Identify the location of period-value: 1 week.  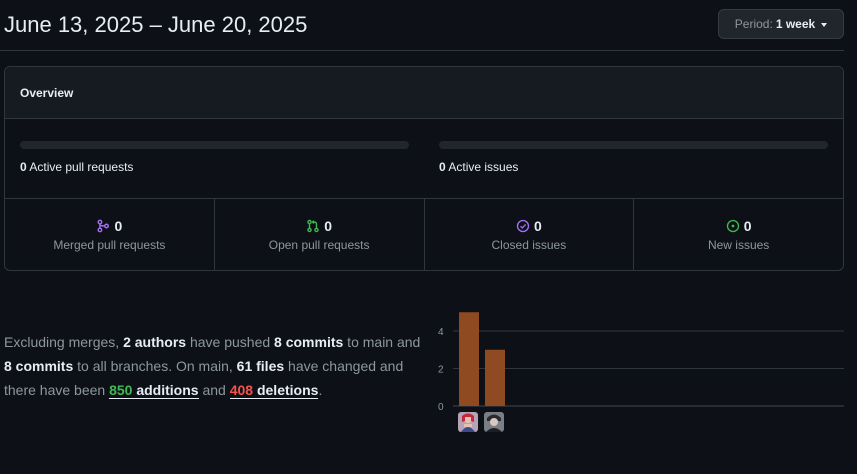
(795, 24).